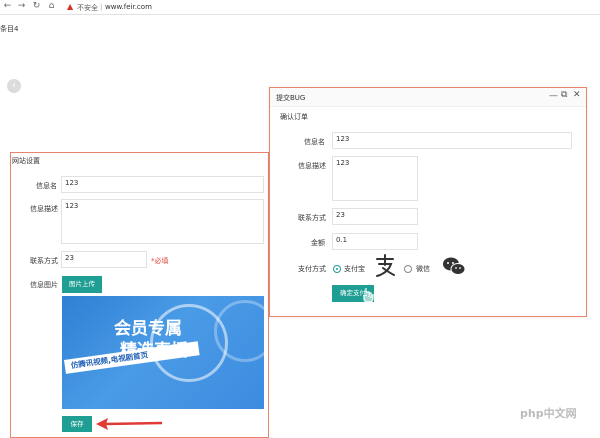 Image resolution: width=600 pixels, height=438 pixels. Describe the element at coordinates (452, 140) in the screenshot. I see `modal-info-name-input: 123` at that location.